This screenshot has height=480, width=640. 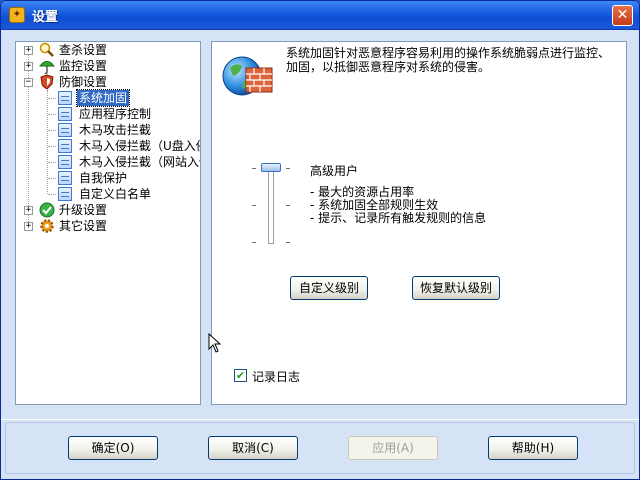 I want to click on tree-item-label: 木马攻击拦截, so click(x=115, y=130).